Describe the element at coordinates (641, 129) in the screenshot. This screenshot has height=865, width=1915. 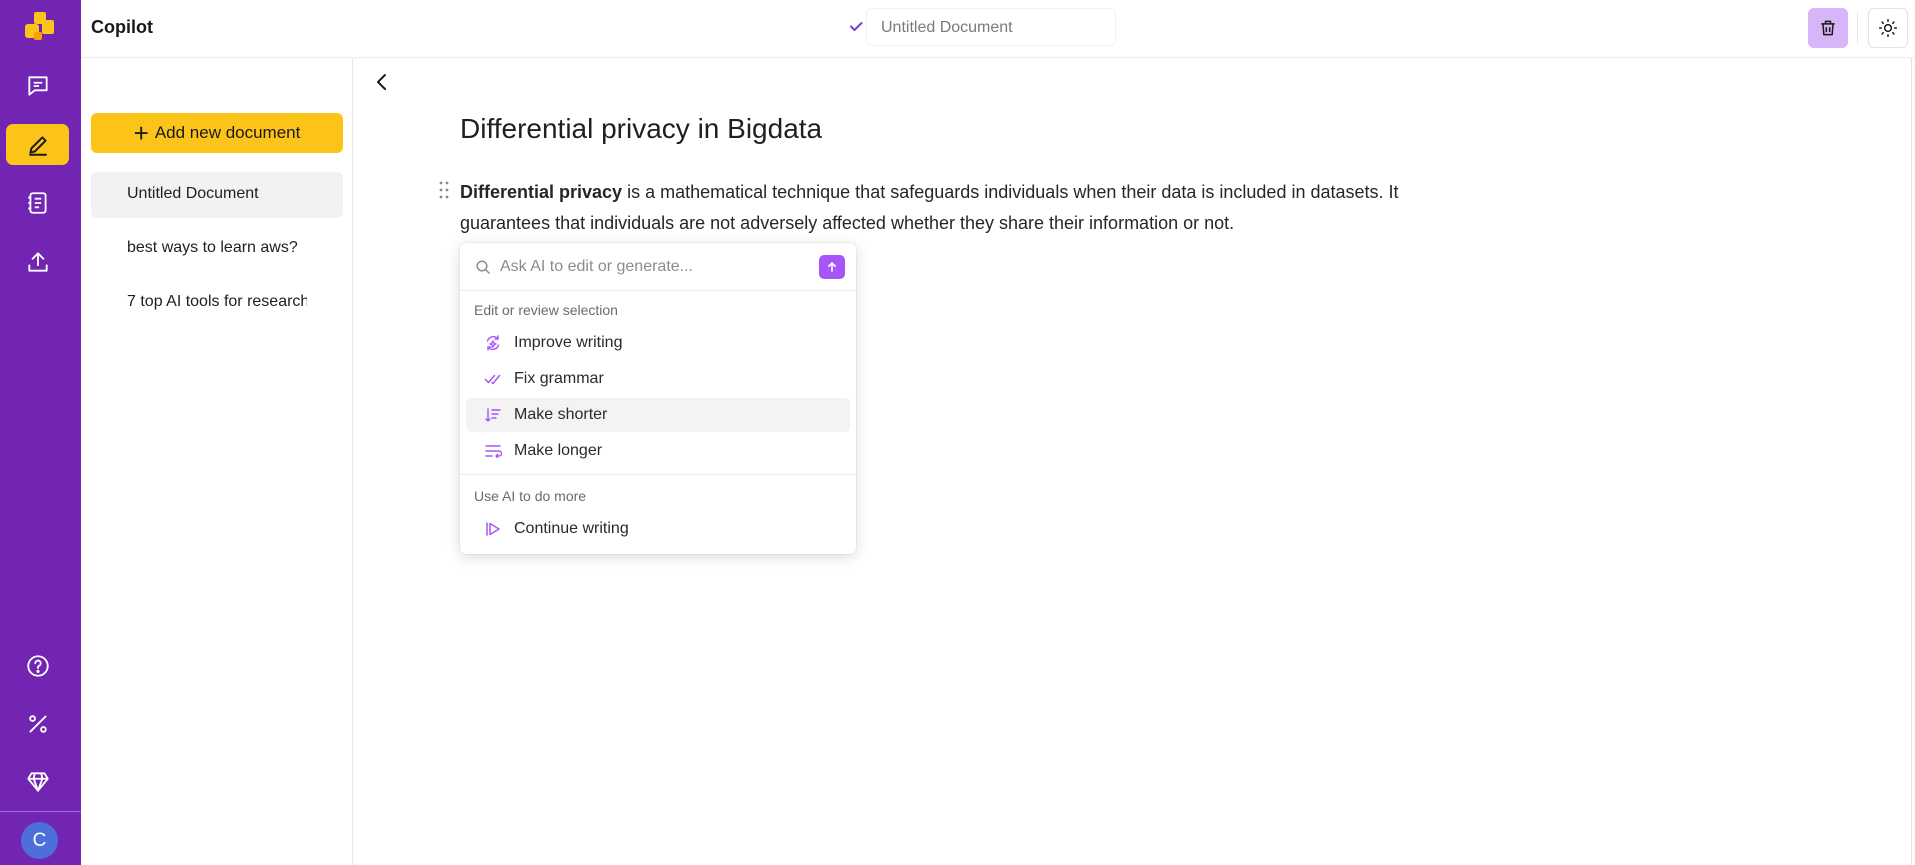
I see `document-title: Differential privacy in Bigdata` at that location.